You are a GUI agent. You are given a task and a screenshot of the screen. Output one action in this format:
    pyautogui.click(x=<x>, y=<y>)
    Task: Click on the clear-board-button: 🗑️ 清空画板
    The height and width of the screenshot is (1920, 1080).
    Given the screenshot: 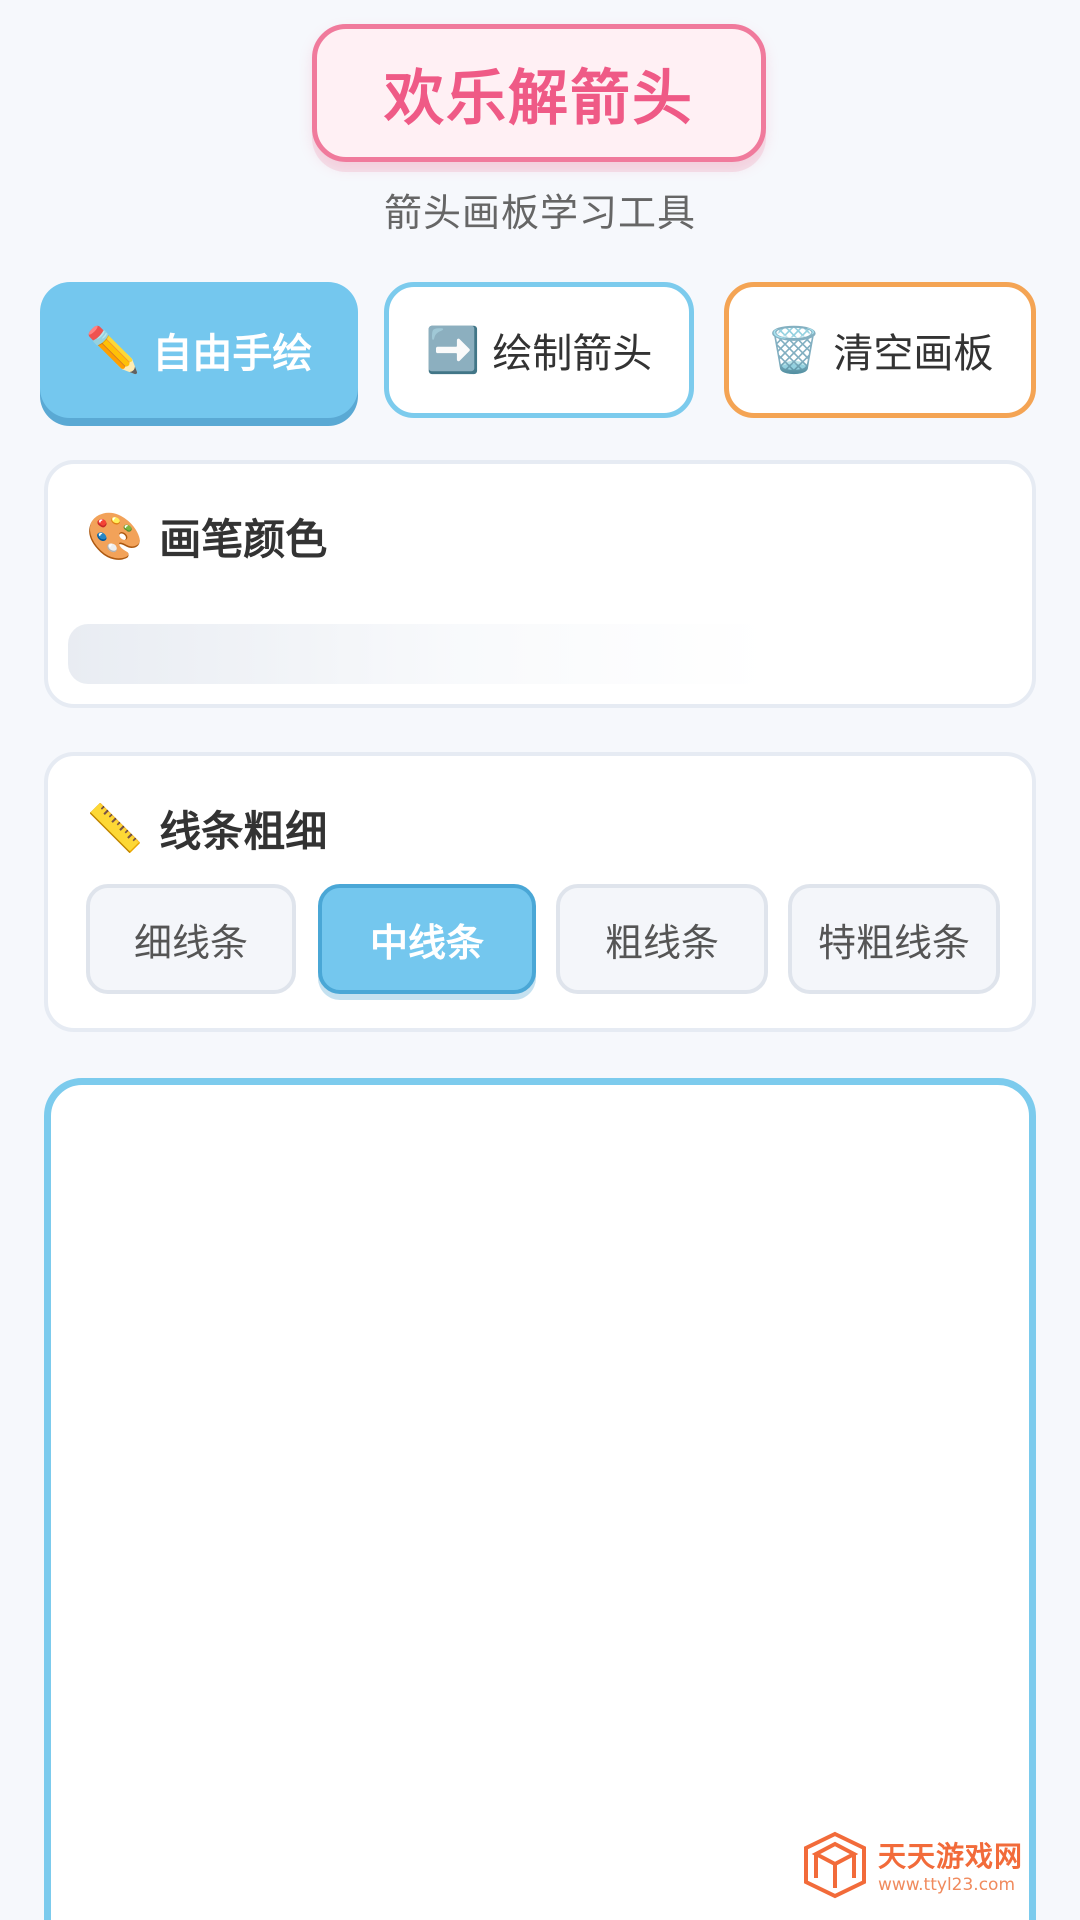 What is the action you would take?
    pyautogui.click(x=880, y=350)
    